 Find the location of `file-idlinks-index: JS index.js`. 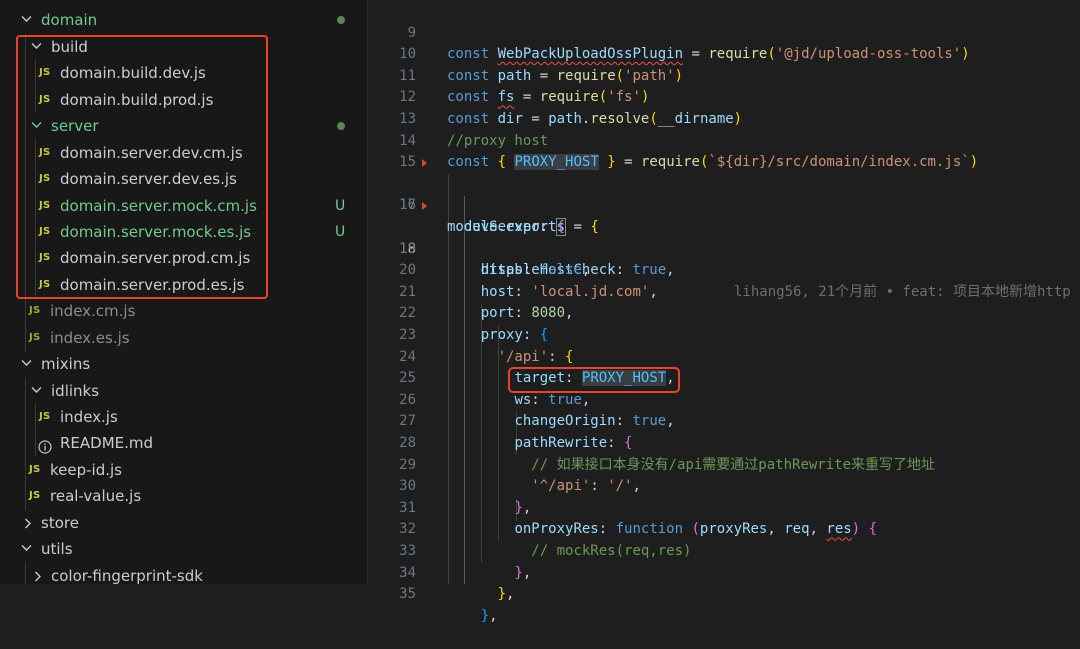

file-idlinks-index: JS index.js is located at coordinates (184, 417).